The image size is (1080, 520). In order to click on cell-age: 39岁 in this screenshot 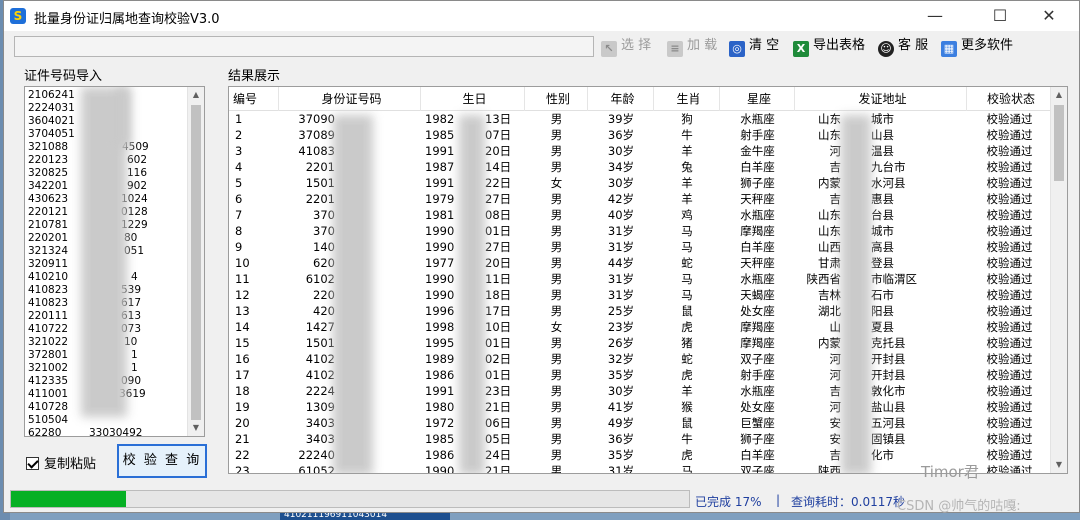, I will do `click(621, 119)`.